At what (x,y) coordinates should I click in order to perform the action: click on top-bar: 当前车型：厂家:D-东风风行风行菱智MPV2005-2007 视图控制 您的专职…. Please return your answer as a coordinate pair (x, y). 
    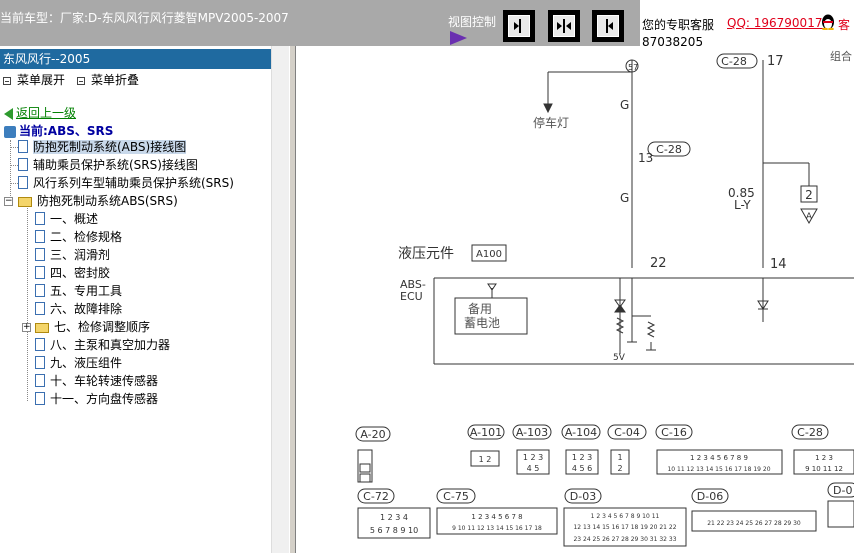
    Looking at the image, I should click on (427, 24).